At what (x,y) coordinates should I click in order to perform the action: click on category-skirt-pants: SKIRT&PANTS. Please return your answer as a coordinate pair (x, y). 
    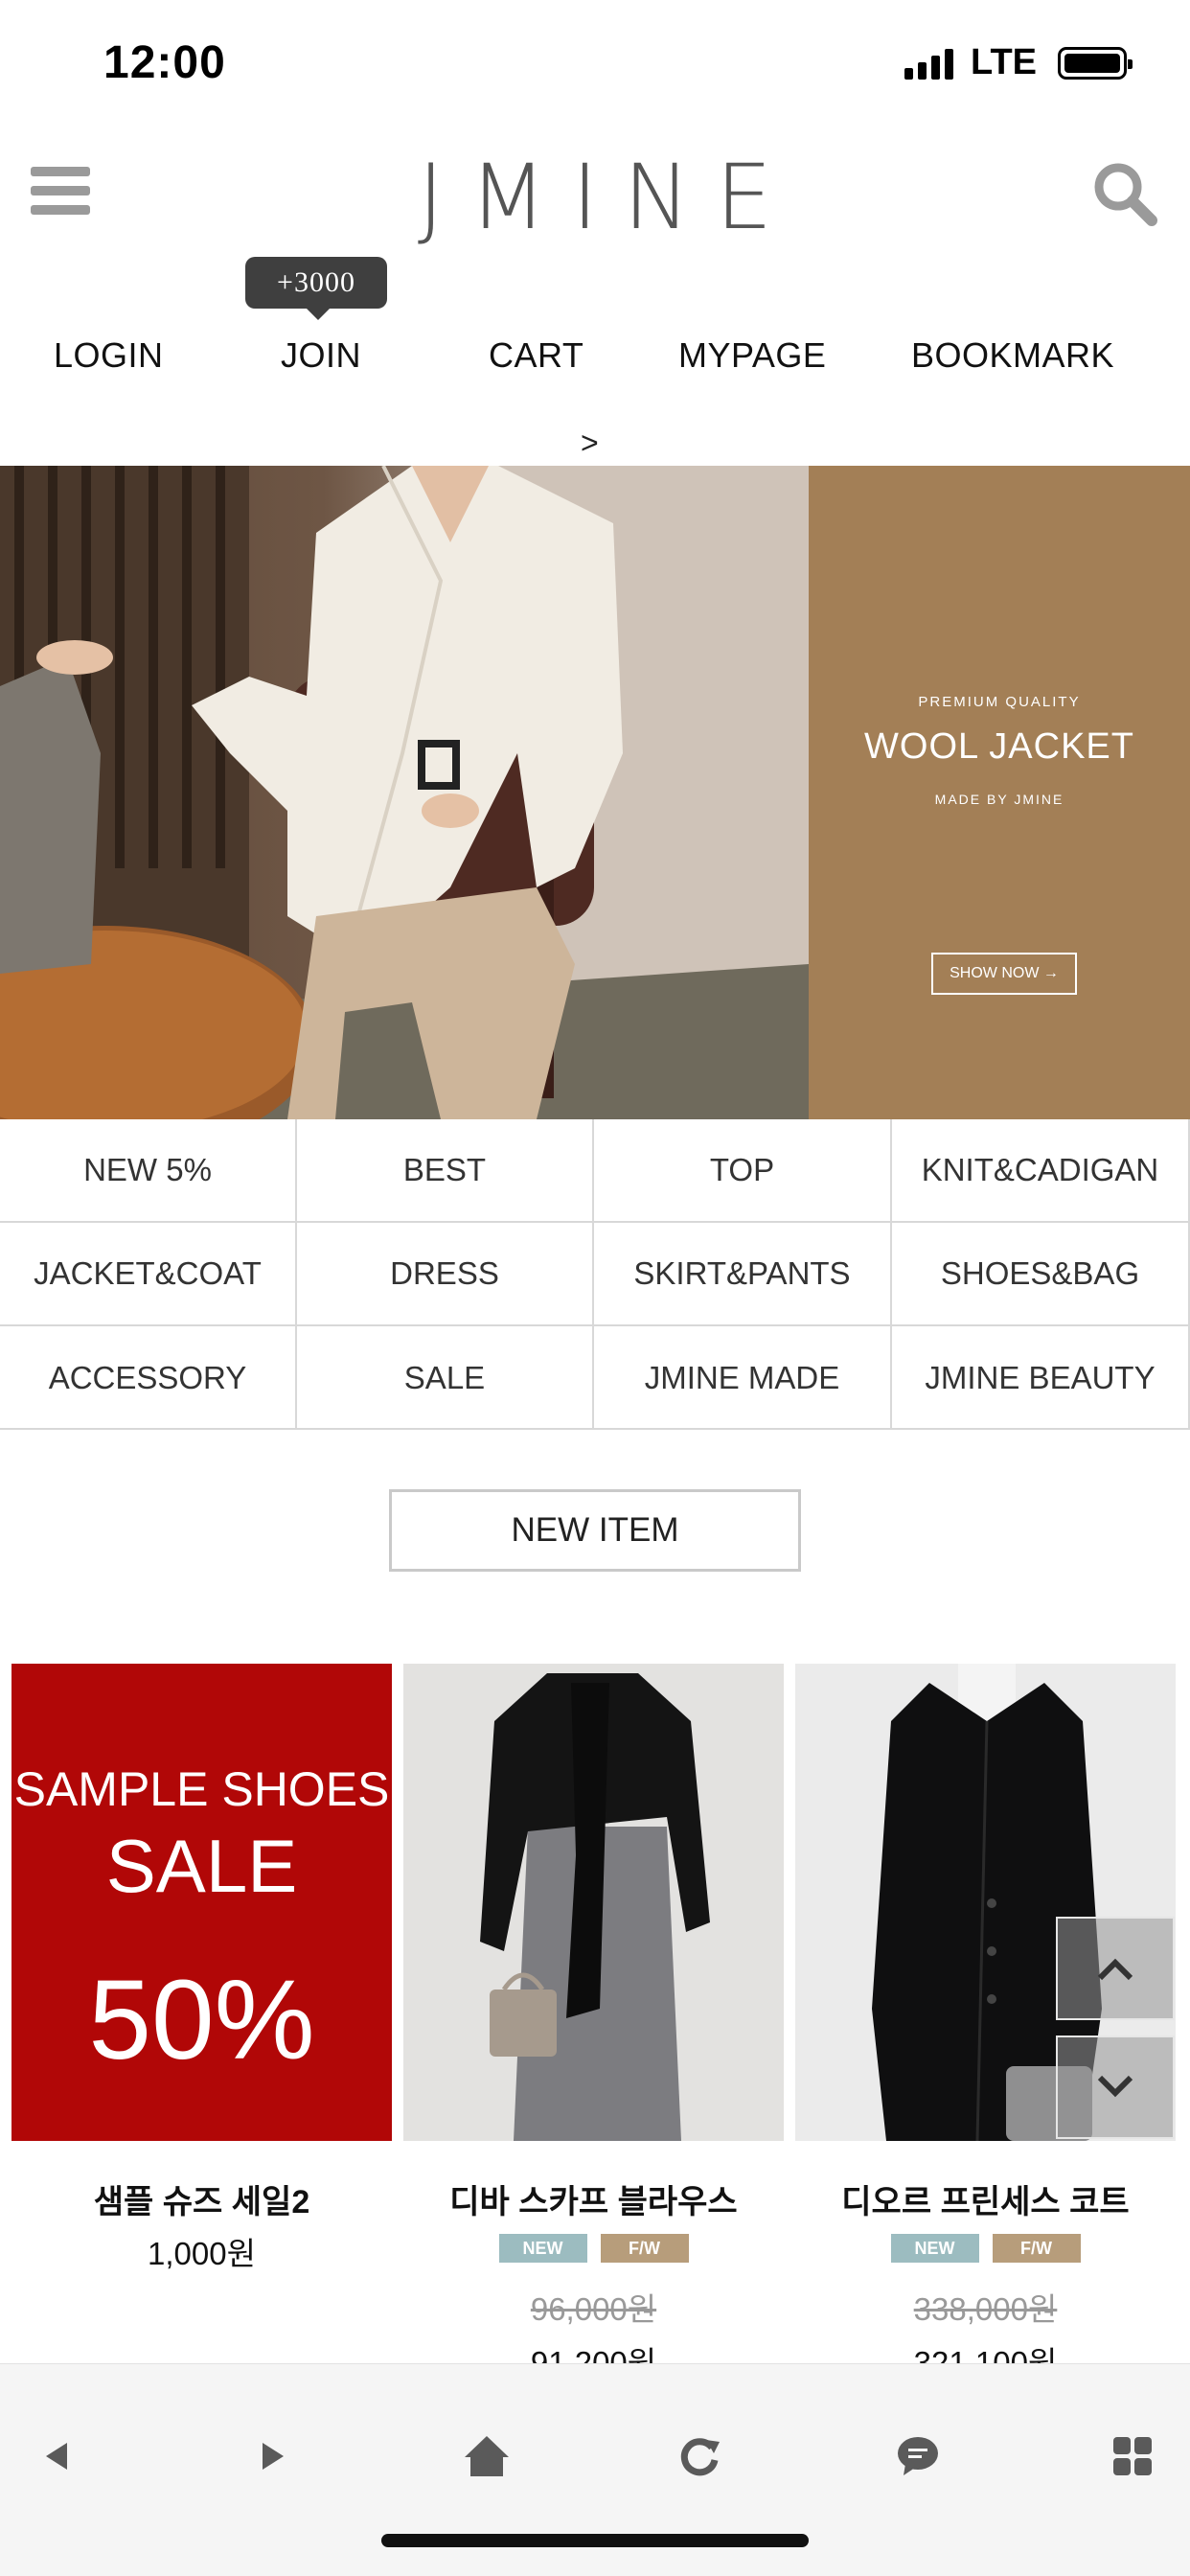
    Looking at the image, I should click on (743, 1274).